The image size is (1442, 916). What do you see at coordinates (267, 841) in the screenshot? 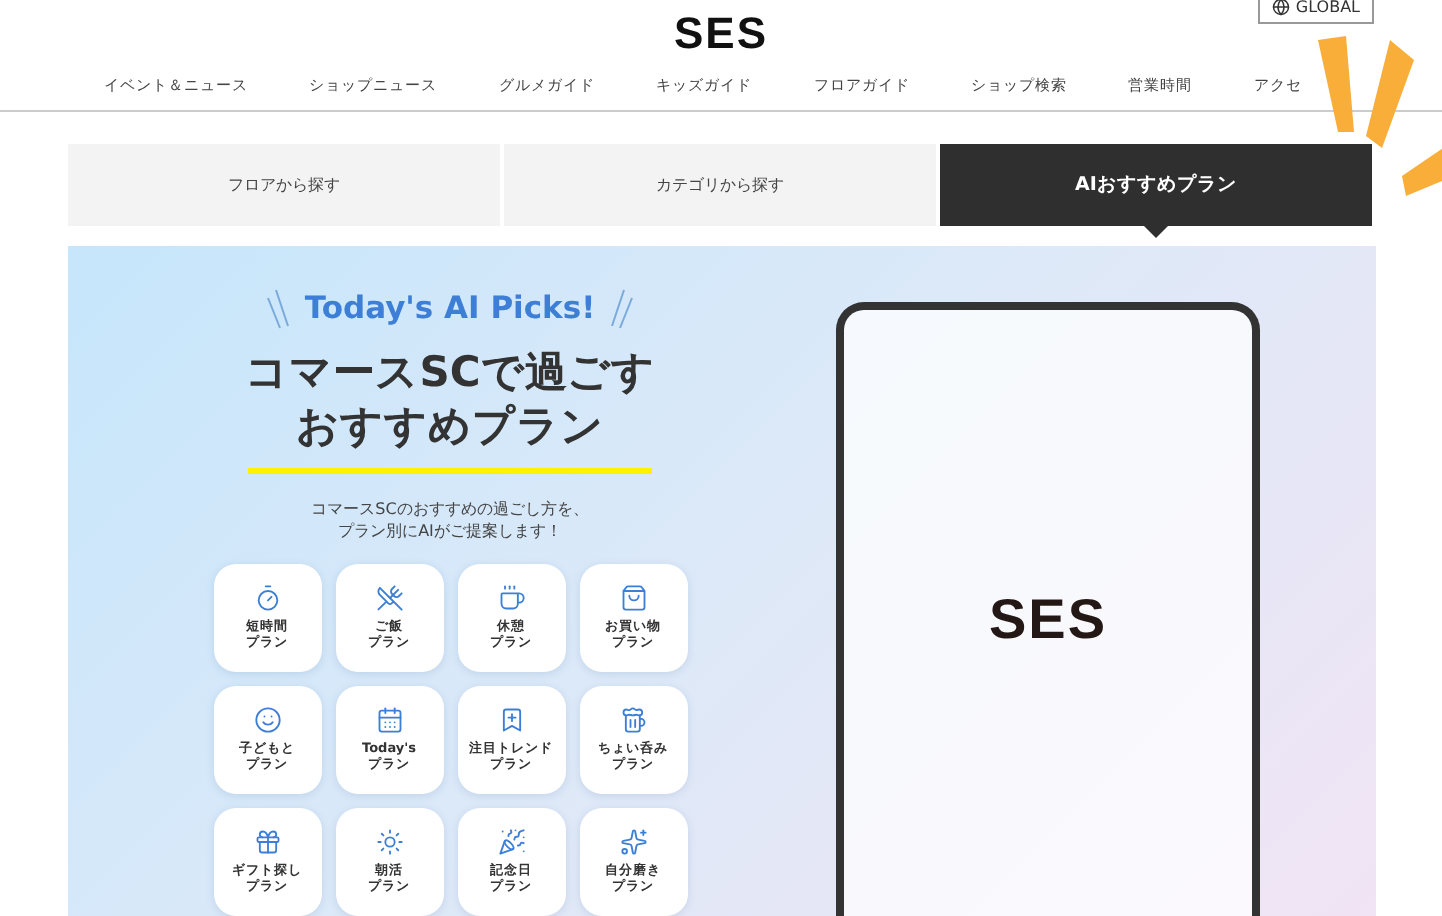
I see `gift-icon` at bounding box center [267, 841].